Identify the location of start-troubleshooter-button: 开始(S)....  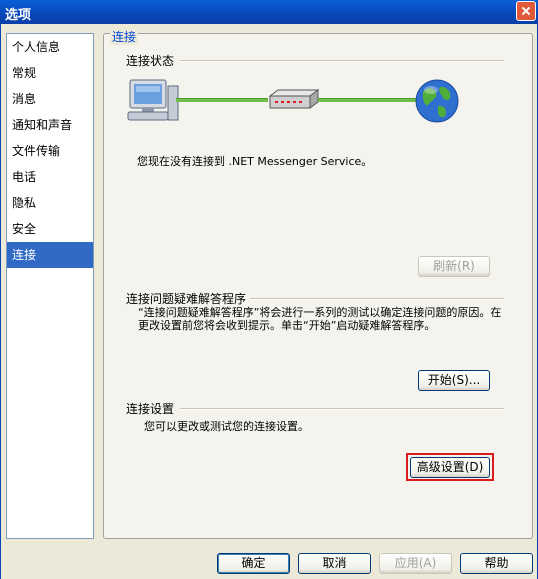
(454, 380).